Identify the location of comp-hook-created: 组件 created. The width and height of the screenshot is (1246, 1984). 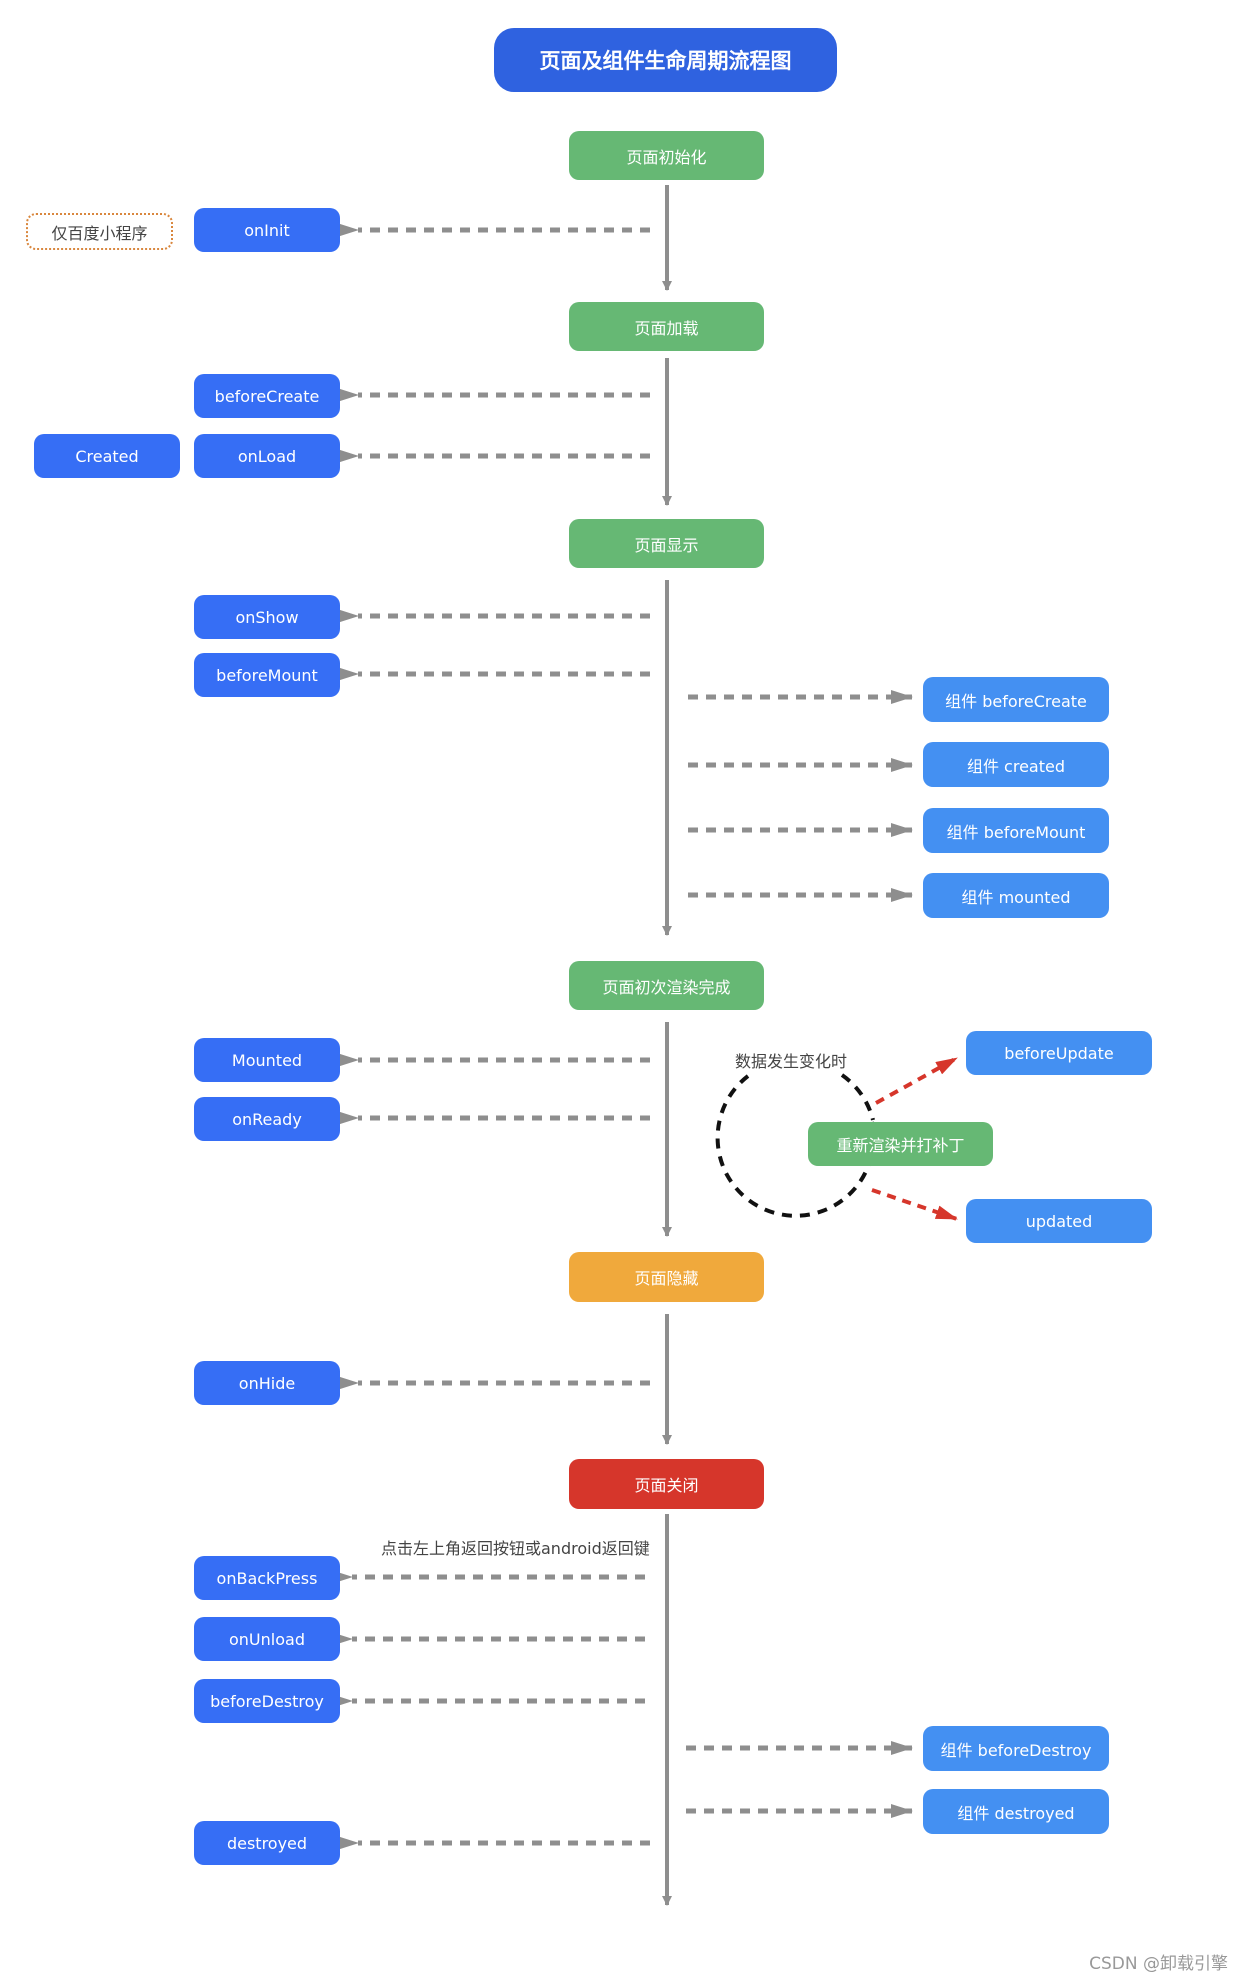
(1016, 764).